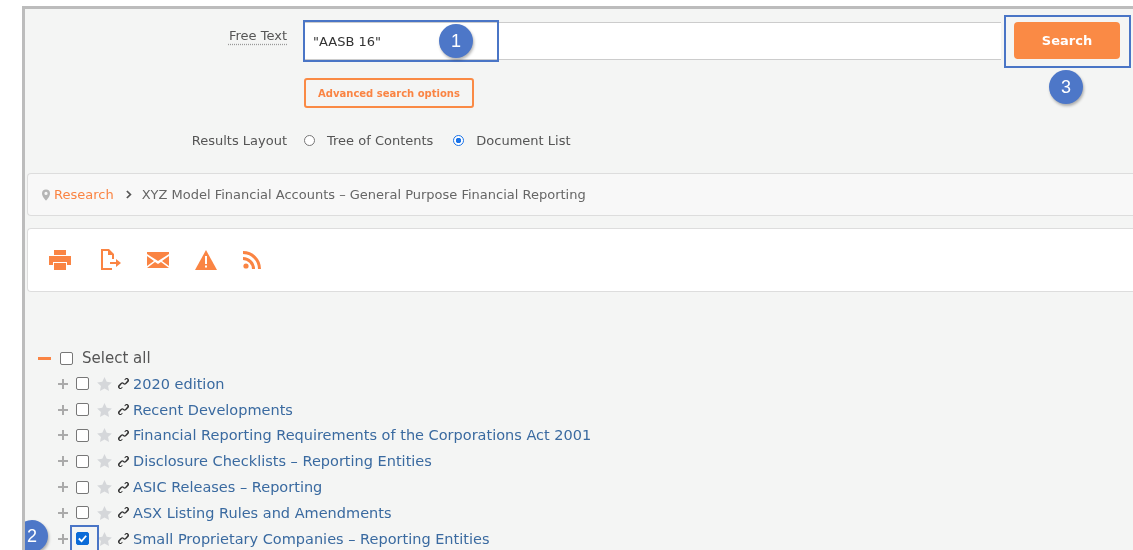 This screenshot has height=550, width=1133. Describe the element at coordinates (46, 194) in the screenshot. I see `location-pin-icon` at that location.